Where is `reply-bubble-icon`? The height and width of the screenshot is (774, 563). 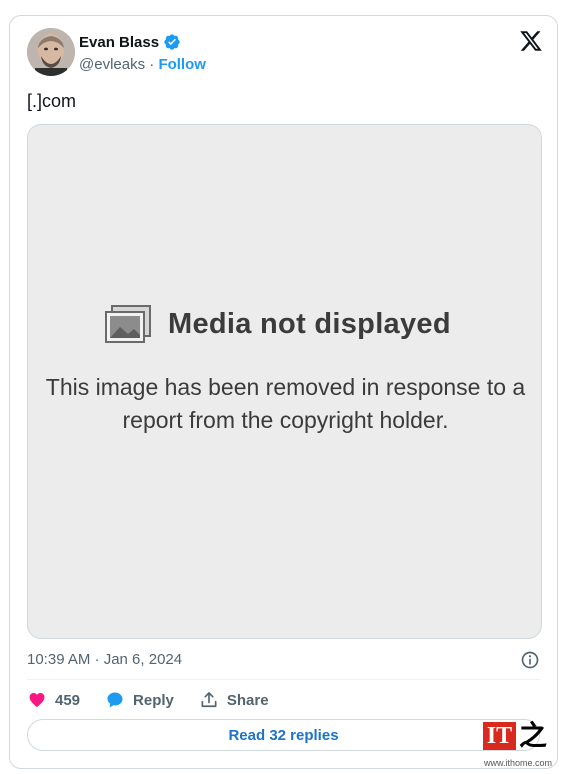
reply-bubble-icon is located at coordinates (115, 700).